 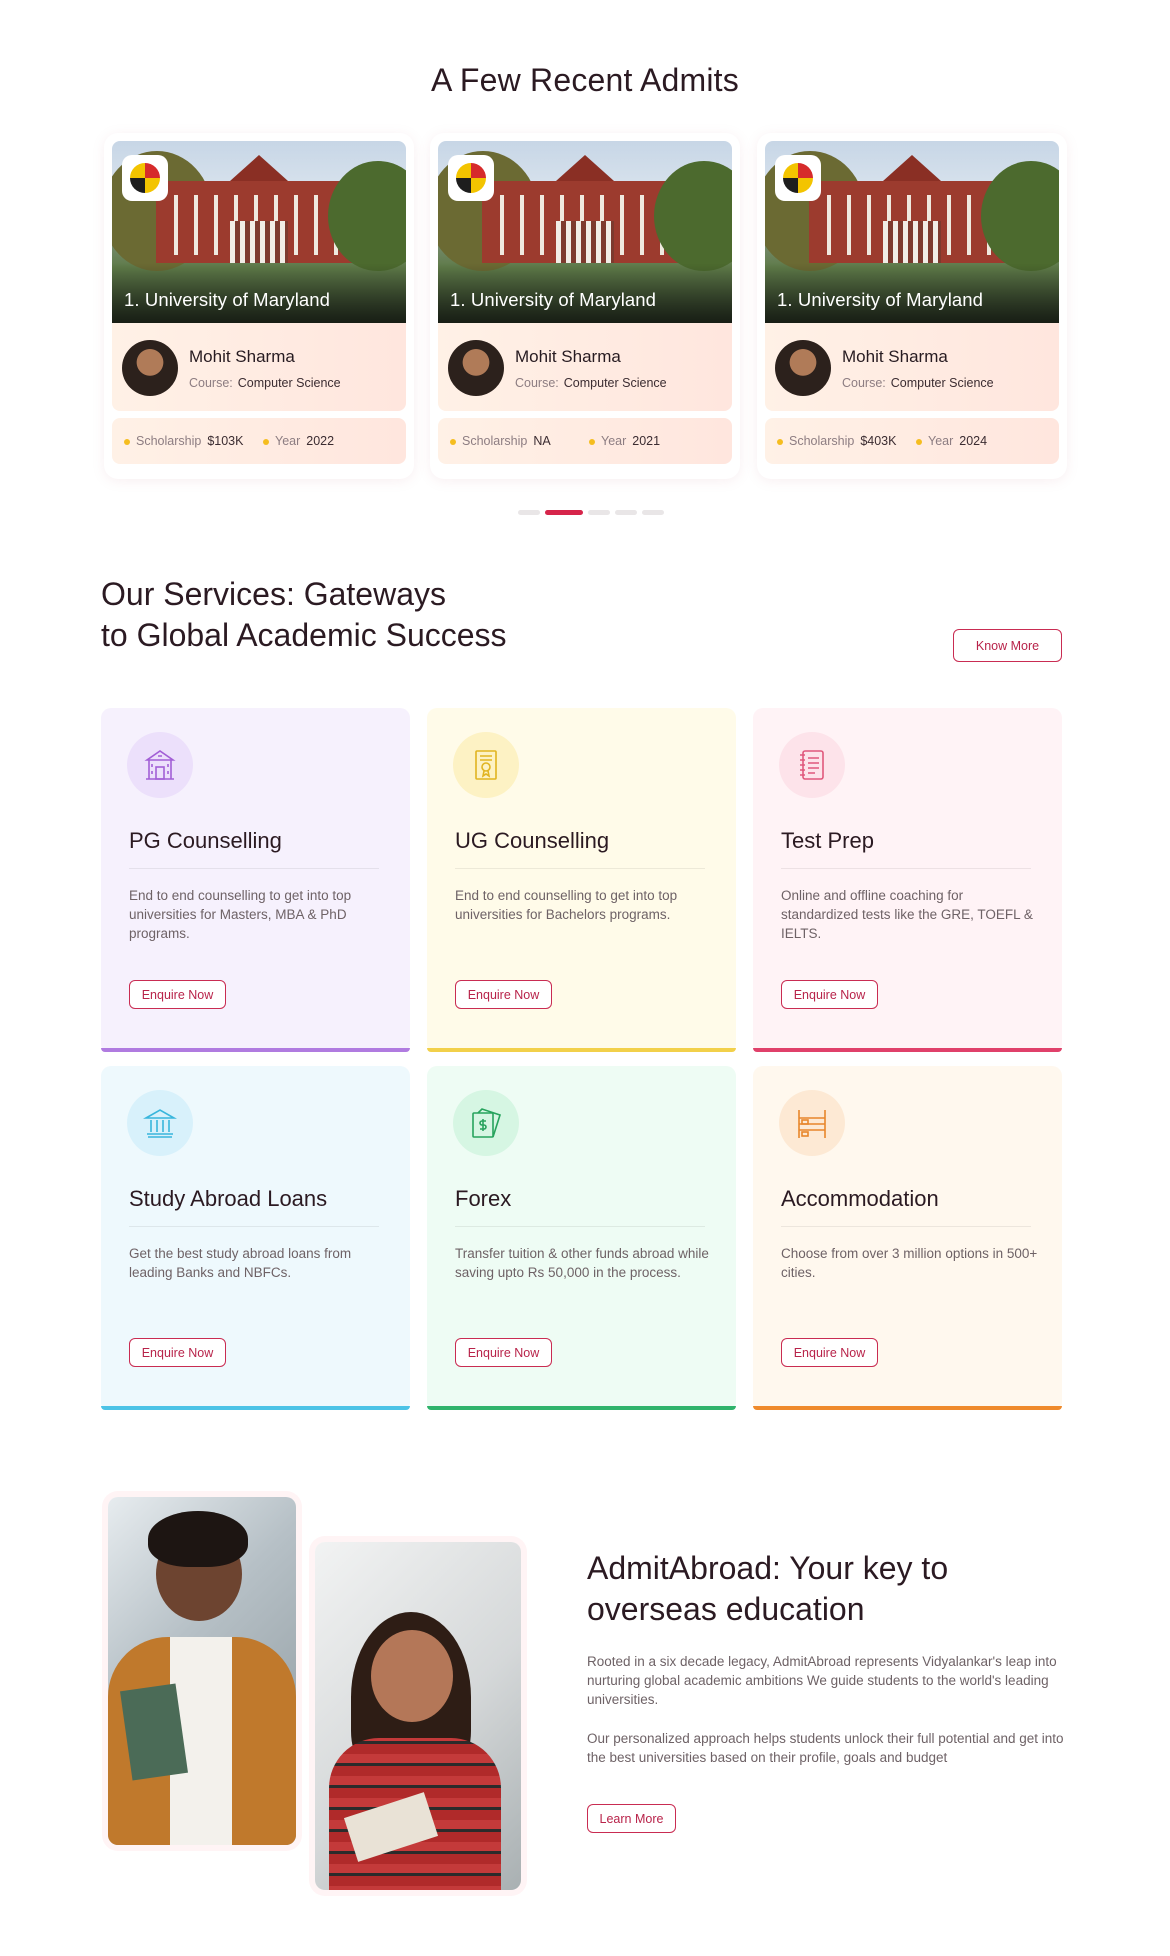 I want to click on admit-meta: Scholarship $103K Year 2022, so click(x=259, y=441).